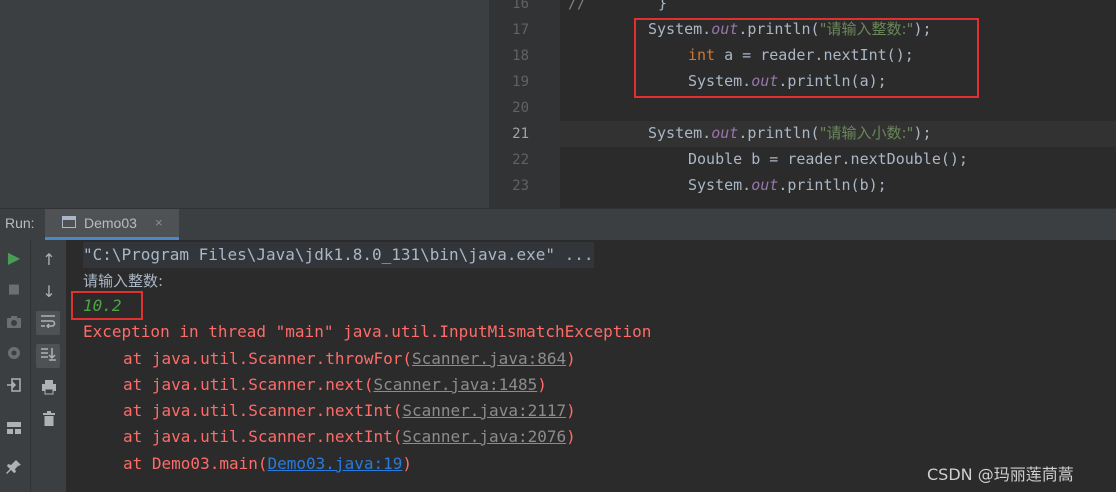 This screenshot has height=492, width=1116. What do you see at coordinates (663, 6) in the screenshot?
I see `code-brace: }` at bounding box center [663, 6].